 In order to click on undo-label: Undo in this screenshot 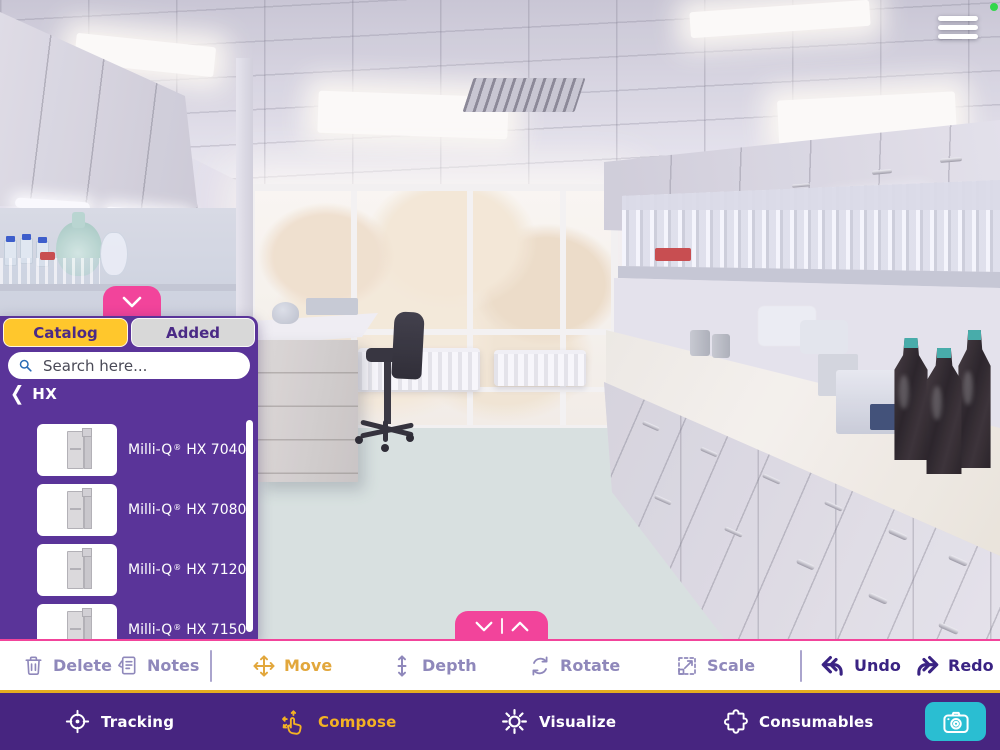, I will do `click(877, 665)`.